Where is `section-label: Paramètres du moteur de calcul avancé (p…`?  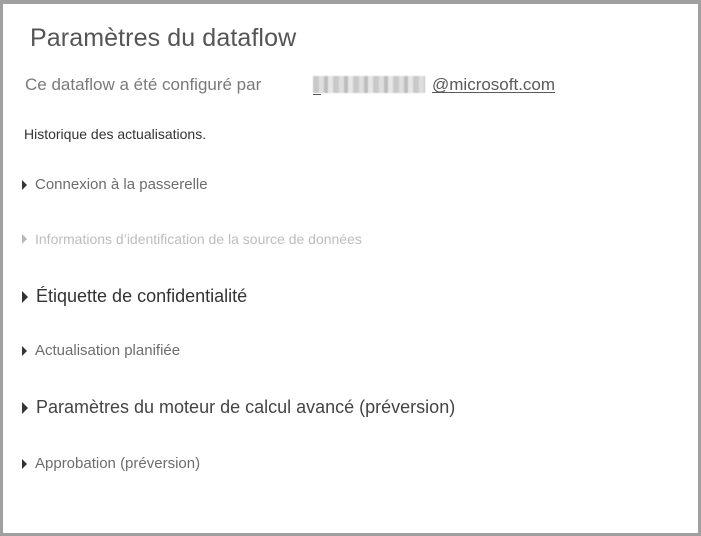 section-label: Paramètres du moteur de calcul avancé (p… is located at coordinates (246, 407).